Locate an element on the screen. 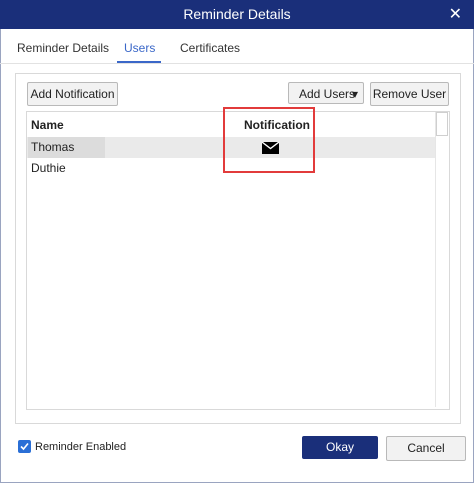  tabs-divider is located at coordinates (237, 63).